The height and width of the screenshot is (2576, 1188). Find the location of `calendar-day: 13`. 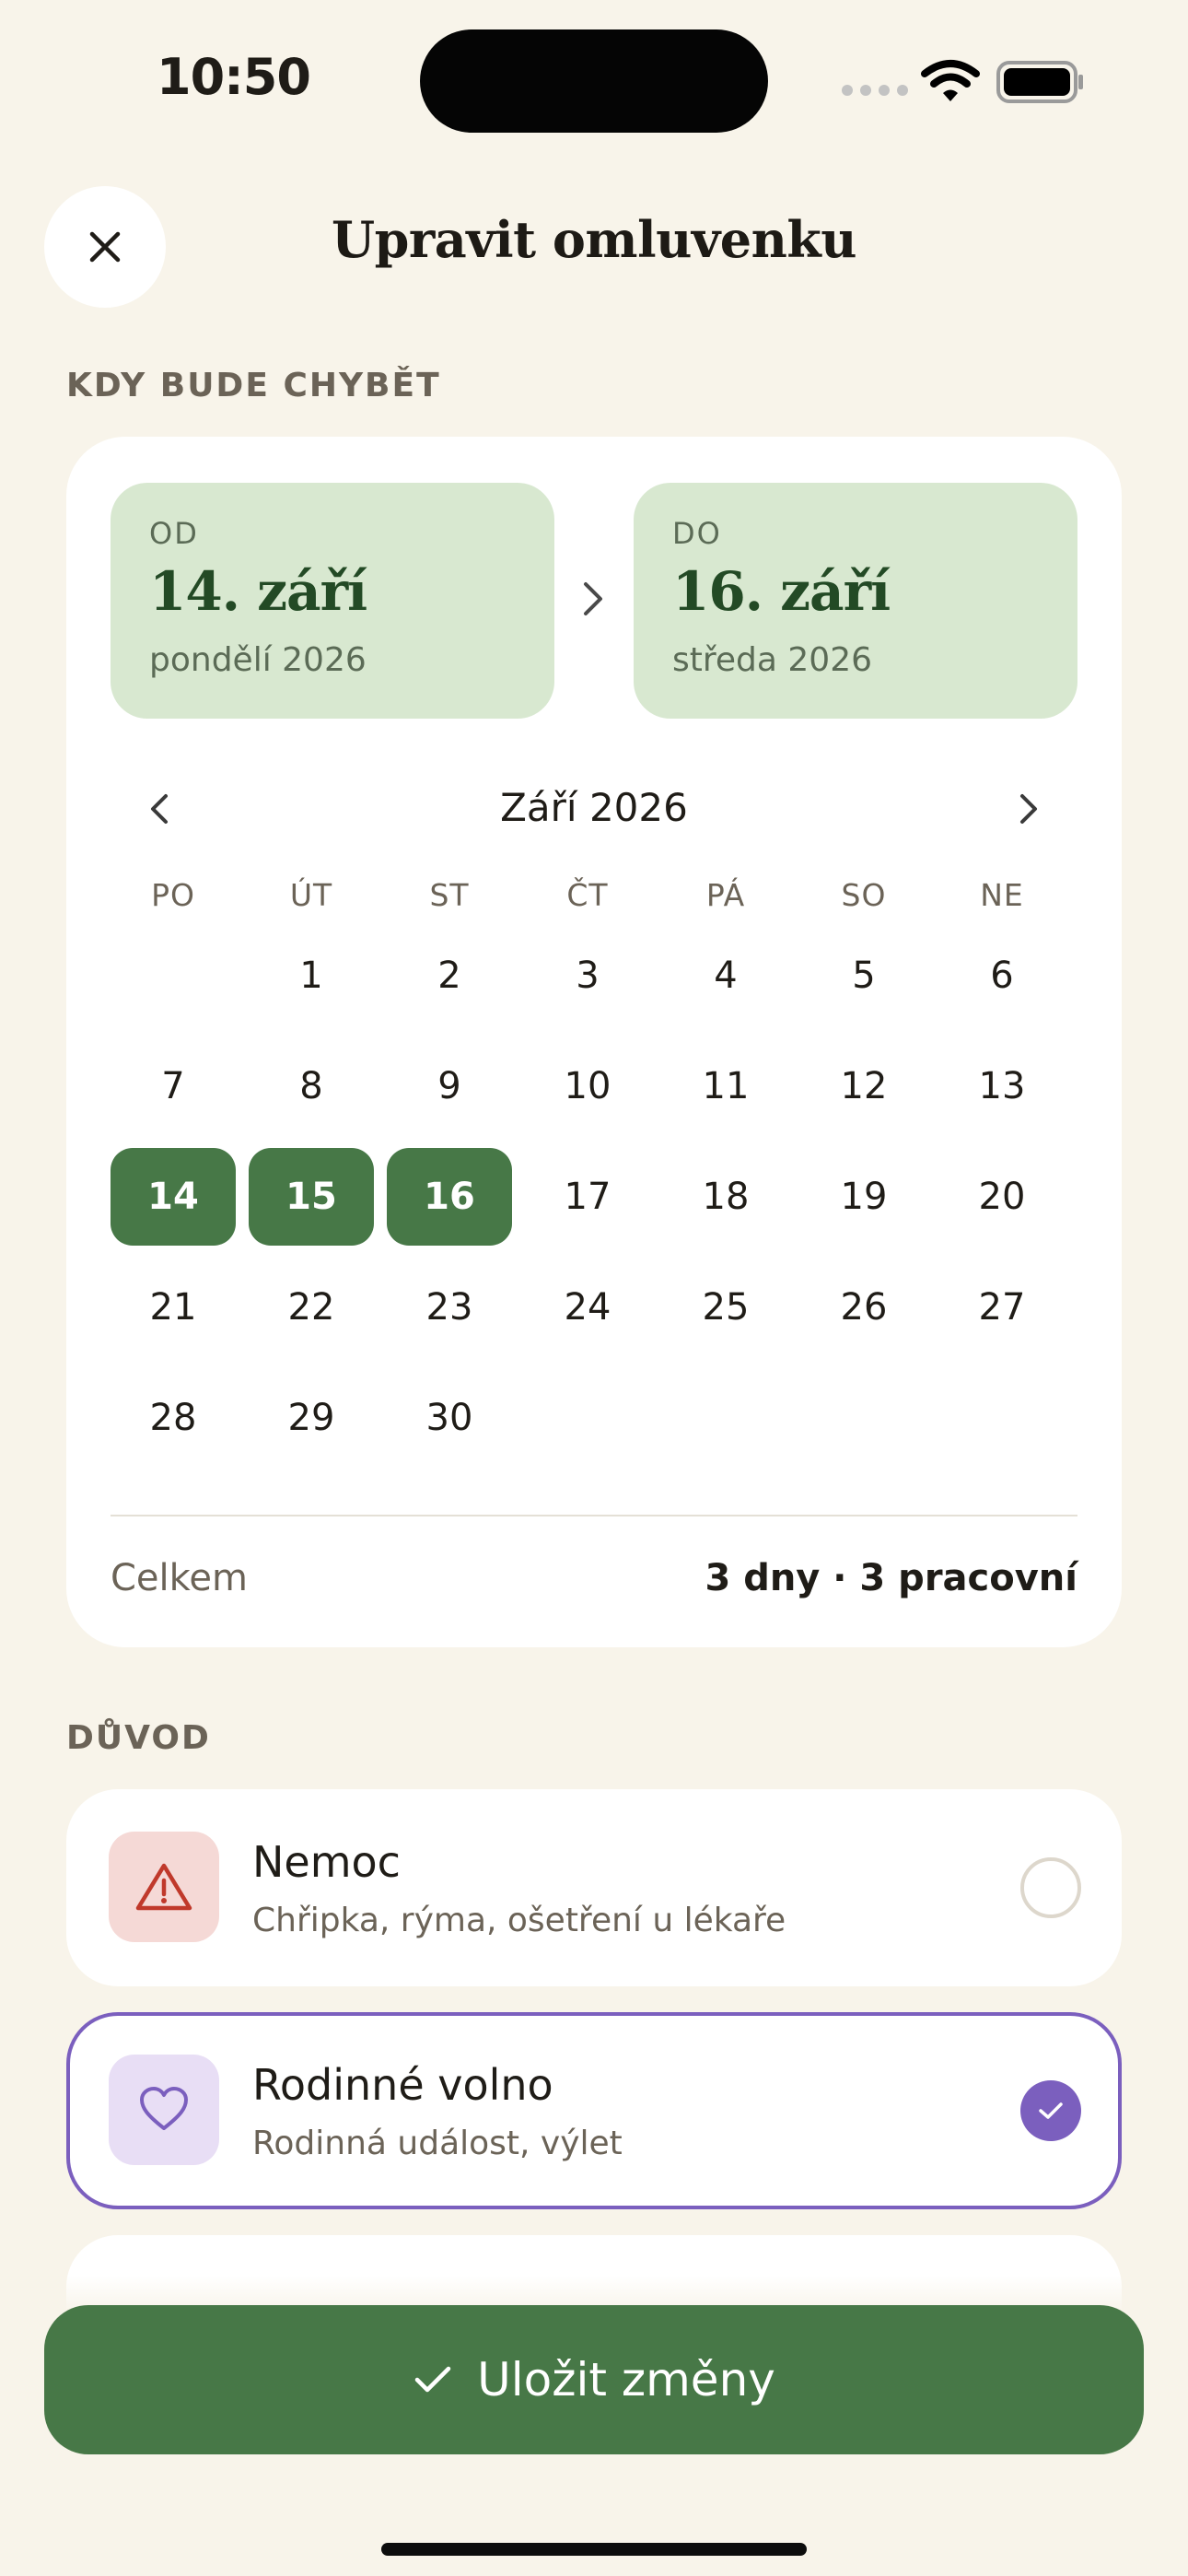

calendar-day: 13 is located at coordinates (1002, 1086).